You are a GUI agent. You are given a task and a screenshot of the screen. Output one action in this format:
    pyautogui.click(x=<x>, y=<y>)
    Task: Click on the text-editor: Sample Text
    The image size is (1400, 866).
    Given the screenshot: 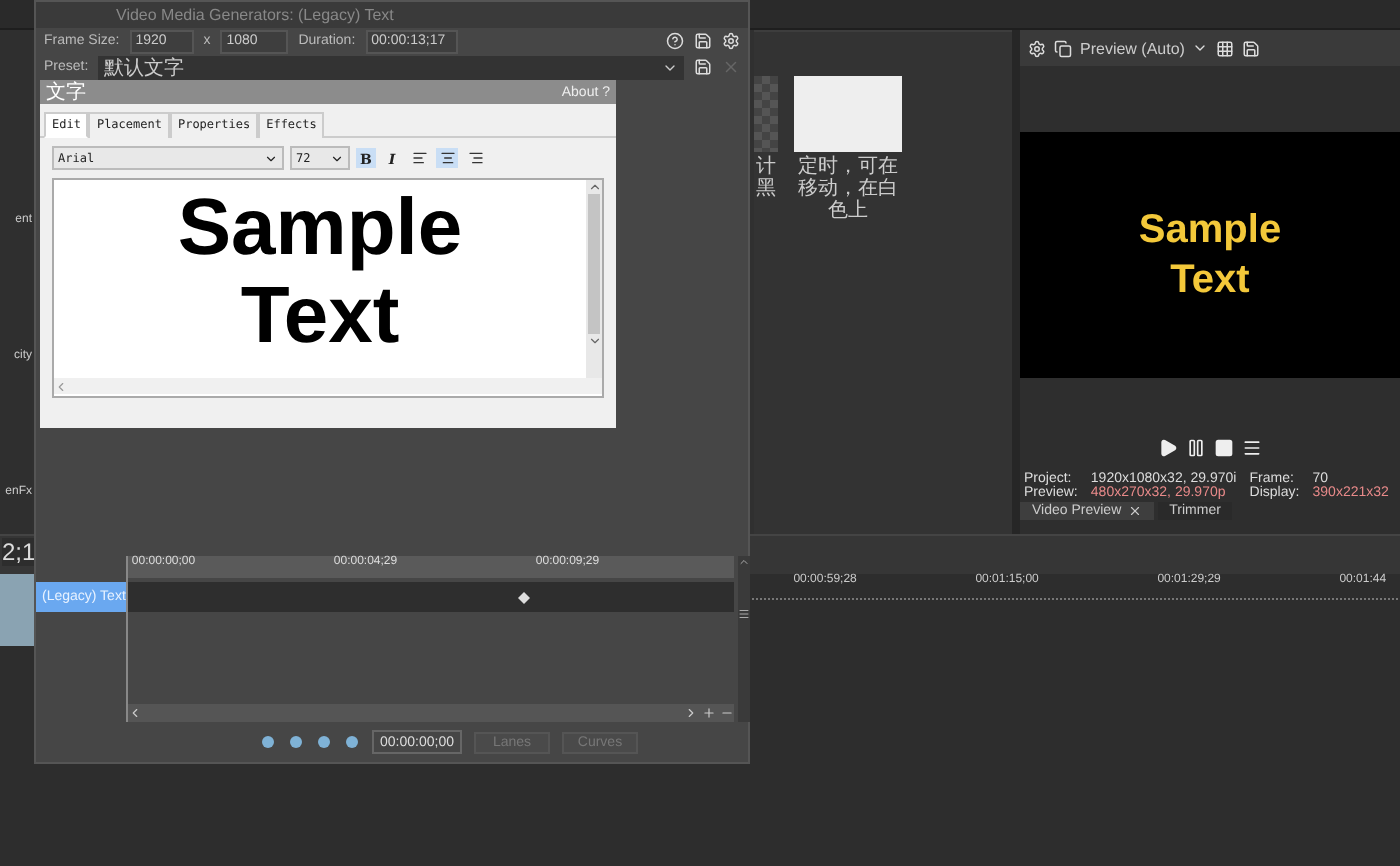 What is the action you would take?
    pyautogui.click(x=328, y=288)
    